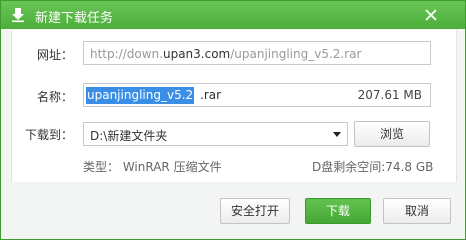  I want to click on title-bar: 新建下载任务, so click(233, 15).